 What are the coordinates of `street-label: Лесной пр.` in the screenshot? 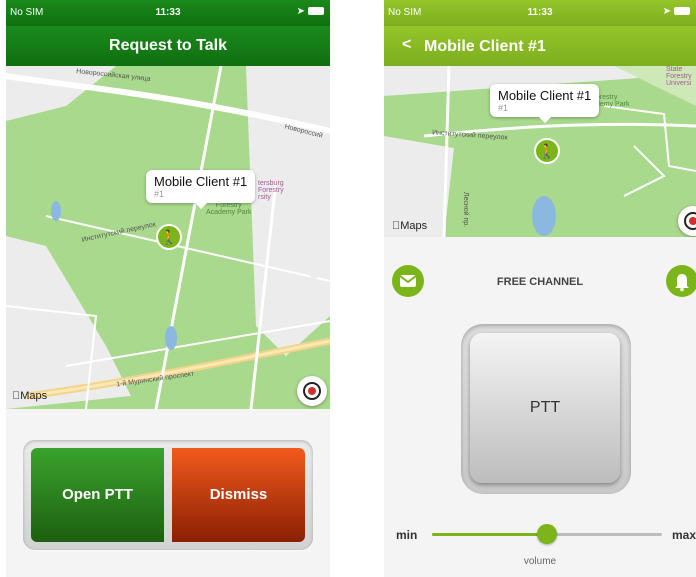 It's located at (466, 209).